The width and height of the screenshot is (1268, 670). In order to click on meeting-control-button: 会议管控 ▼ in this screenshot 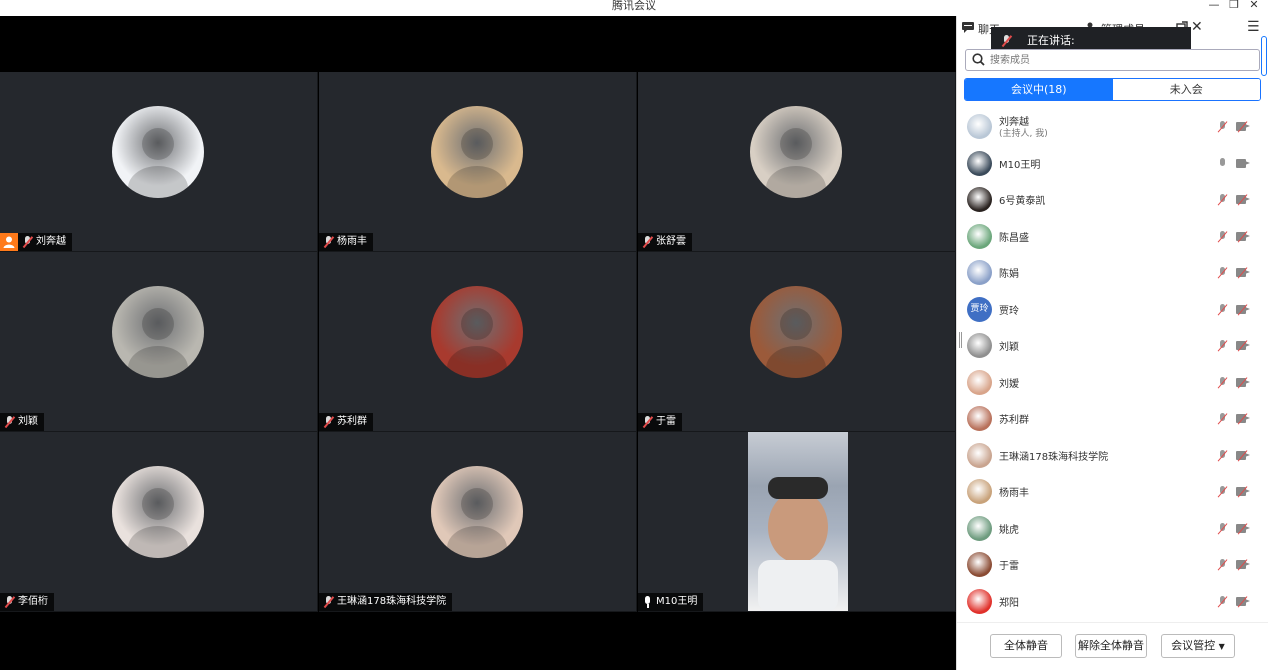, I will do `click(1198, 646)`.